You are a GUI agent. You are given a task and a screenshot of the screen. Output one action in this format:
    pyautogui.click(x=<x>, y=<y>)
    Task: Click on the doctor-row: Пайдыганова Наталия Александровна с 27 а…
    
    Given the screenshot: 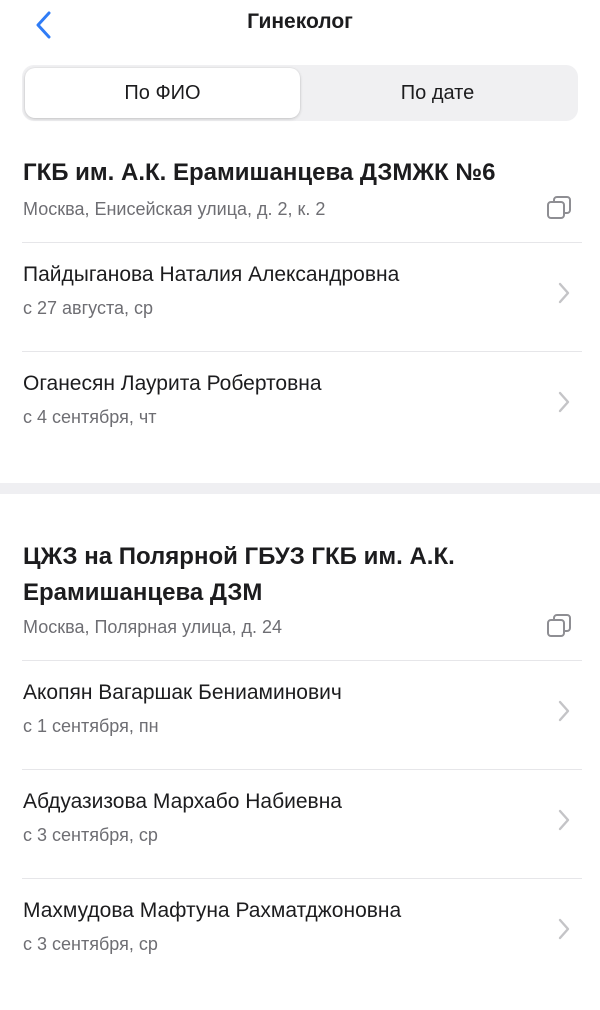 What is the action you would take?
    pyautogui.click(x=300, y=297)
    